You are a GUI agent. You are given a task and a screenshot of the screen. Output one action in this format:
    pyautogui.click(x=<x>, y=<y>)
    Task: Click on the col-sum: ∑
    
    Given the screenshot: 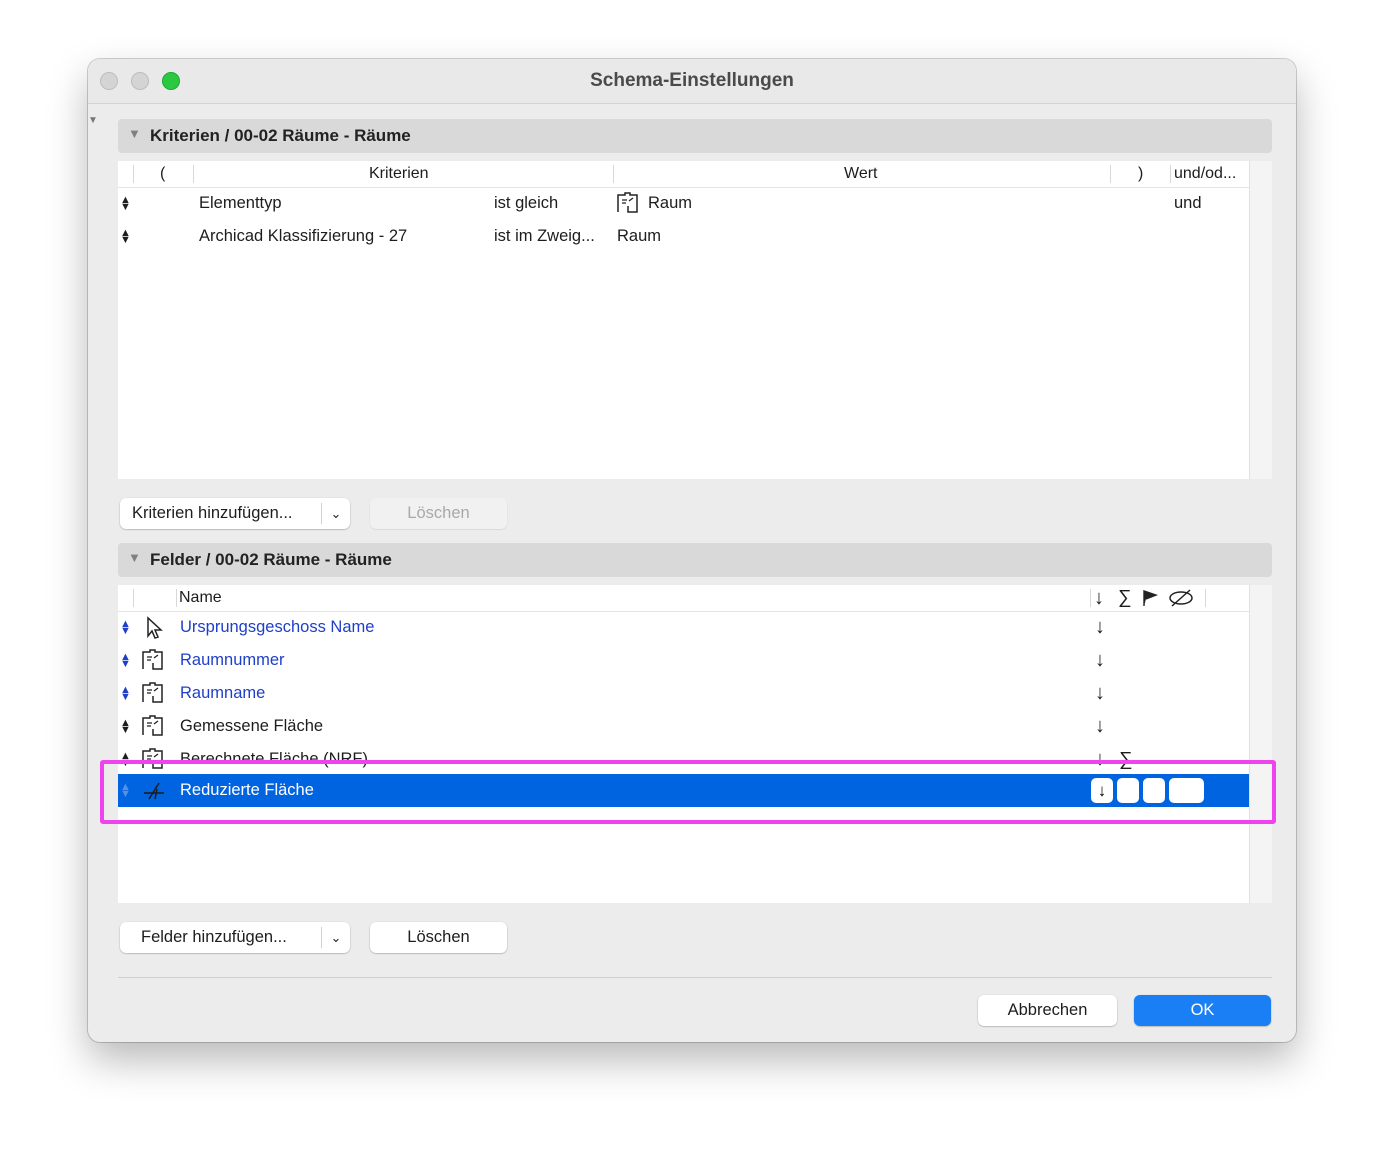 What is the action you would take?
    pyautogui.click(x=1125, y=598)
    